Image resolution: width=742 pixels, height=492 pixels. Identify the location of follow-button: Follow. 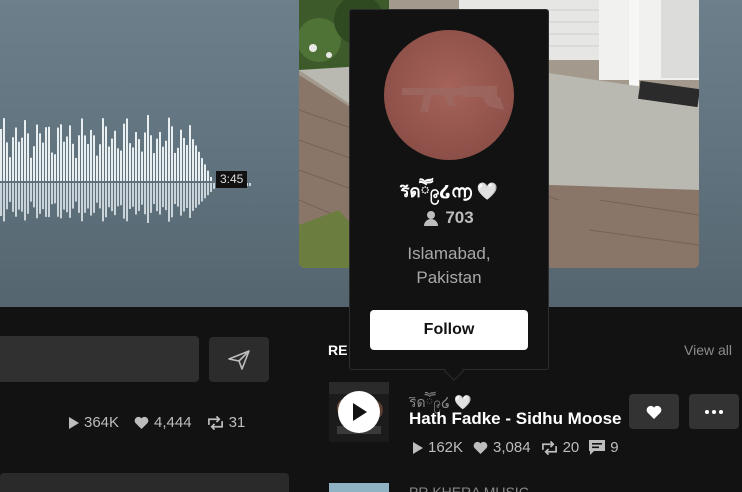
(449, 330).